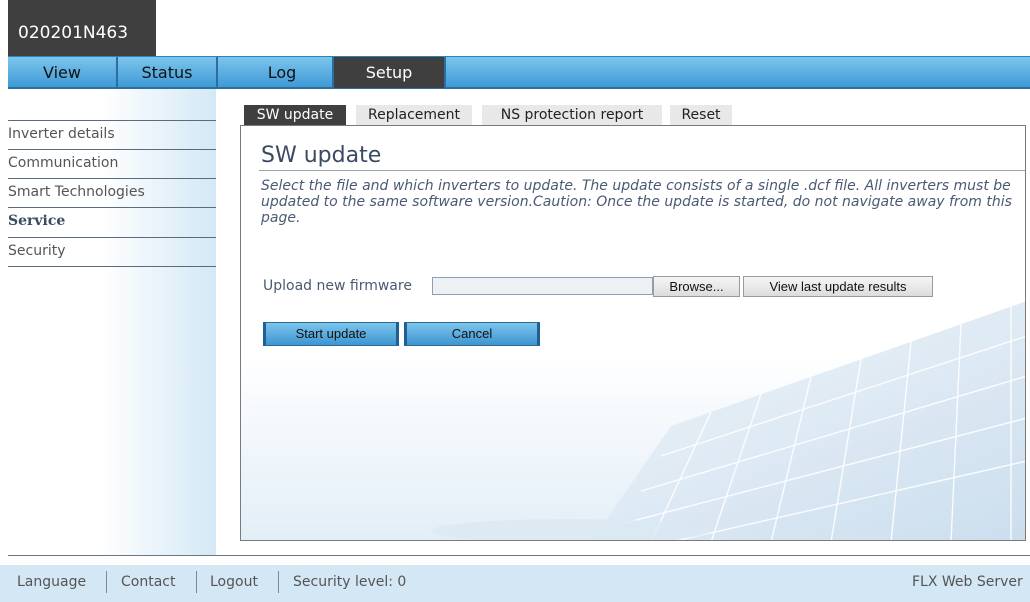  What do you see at coordinates (389, 72) in the screenshot?
I see `nav-setup: Setup` at bounding box center [389, 72].